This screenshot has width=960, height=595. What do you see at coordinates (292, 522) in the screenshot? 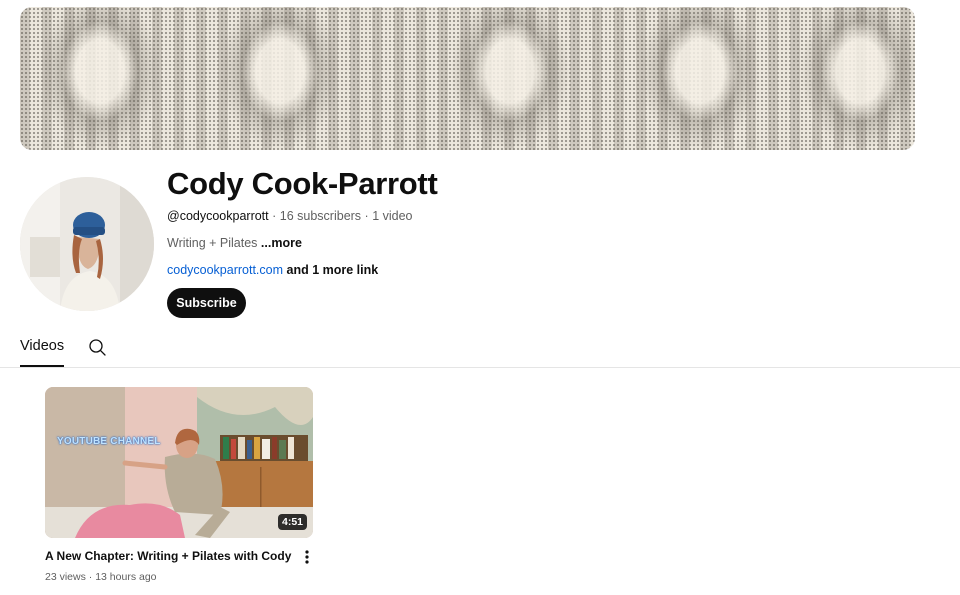
I see `video-duration-badge: 4:51` at bounding box center [292, 522].